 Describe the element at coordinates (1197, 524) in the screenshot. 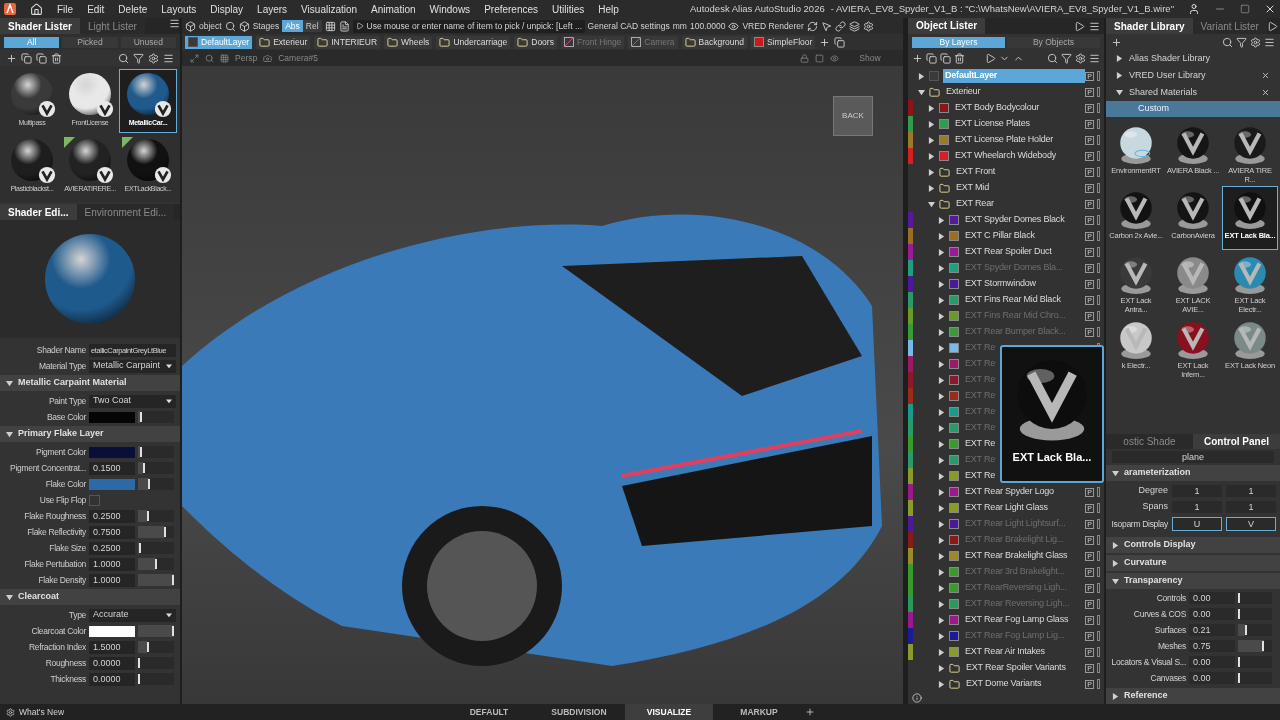

I see `toggle-button: U` at that location.